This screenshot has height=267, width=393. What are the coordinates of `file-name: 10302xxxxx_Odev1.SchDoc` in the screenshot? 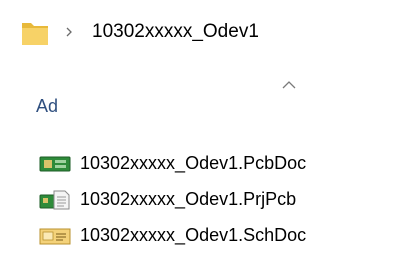 It's located at (193, 235).